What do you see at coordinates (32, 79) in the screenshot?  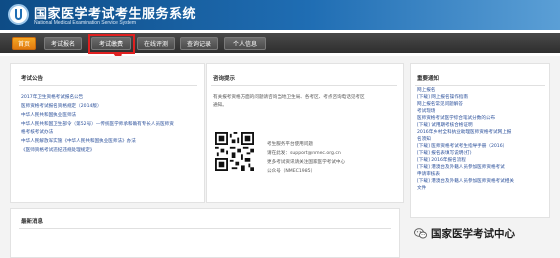 I see `announcements-title: 考试公告` at bounding box center [32, 79].